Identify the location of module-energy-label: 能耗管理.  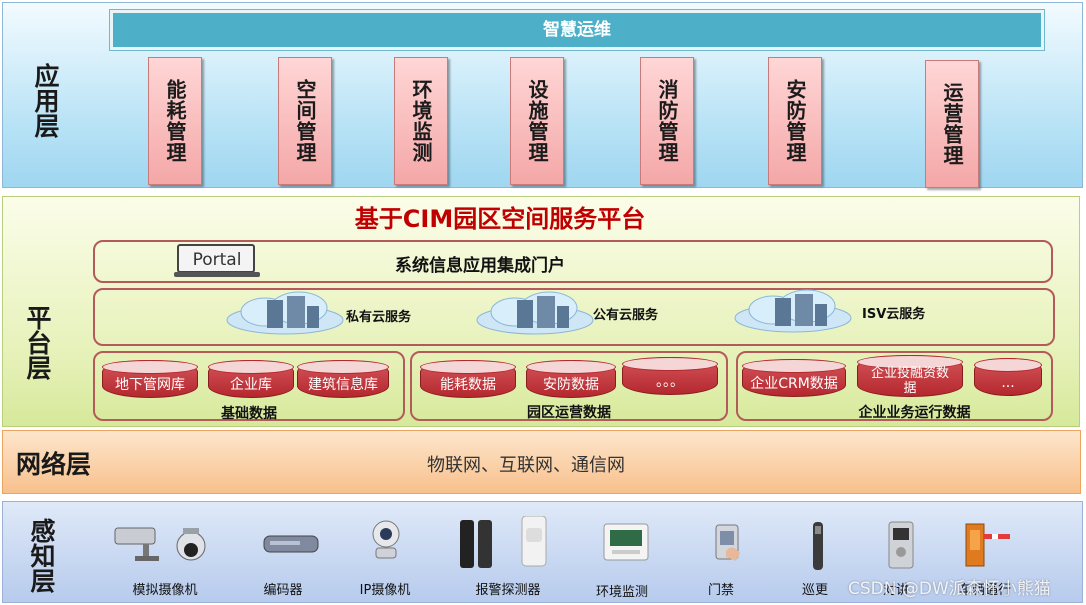
(175, 121).